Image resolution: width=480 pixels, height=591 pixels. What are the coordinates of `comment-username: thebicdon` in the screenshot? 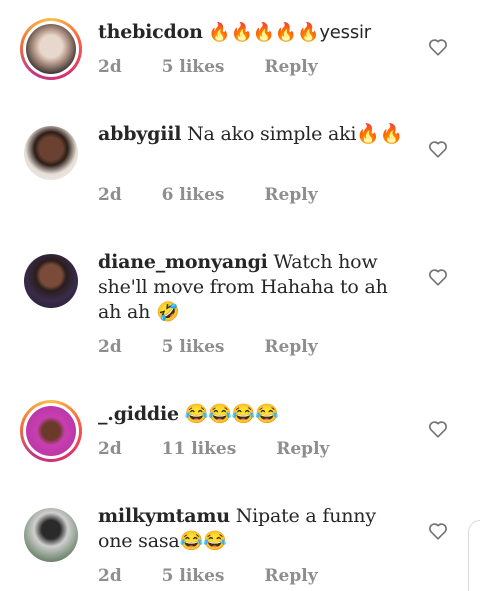 It's located at (150, 32).